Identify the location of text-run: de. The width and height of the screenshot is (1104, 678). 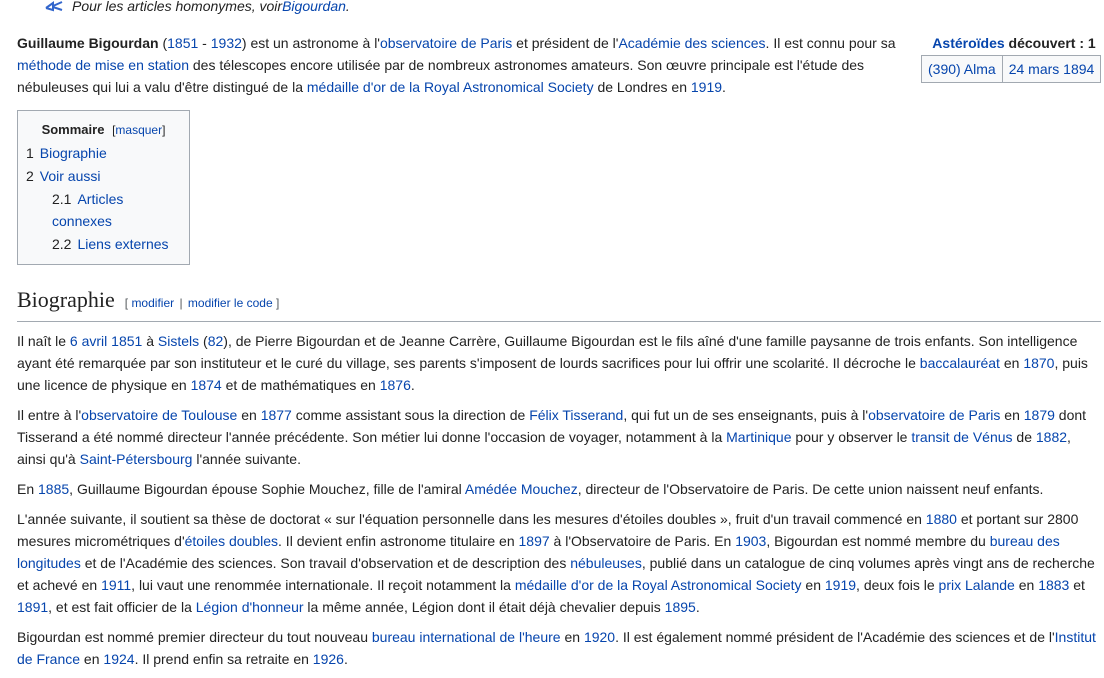
(1024, 437).